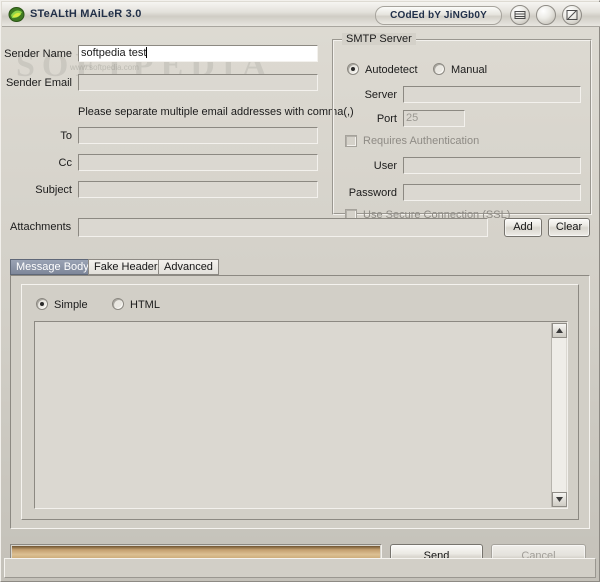 The width and height of the screenshot is (600, 582). I want to click on smtp-password-input, so click(492, 192).